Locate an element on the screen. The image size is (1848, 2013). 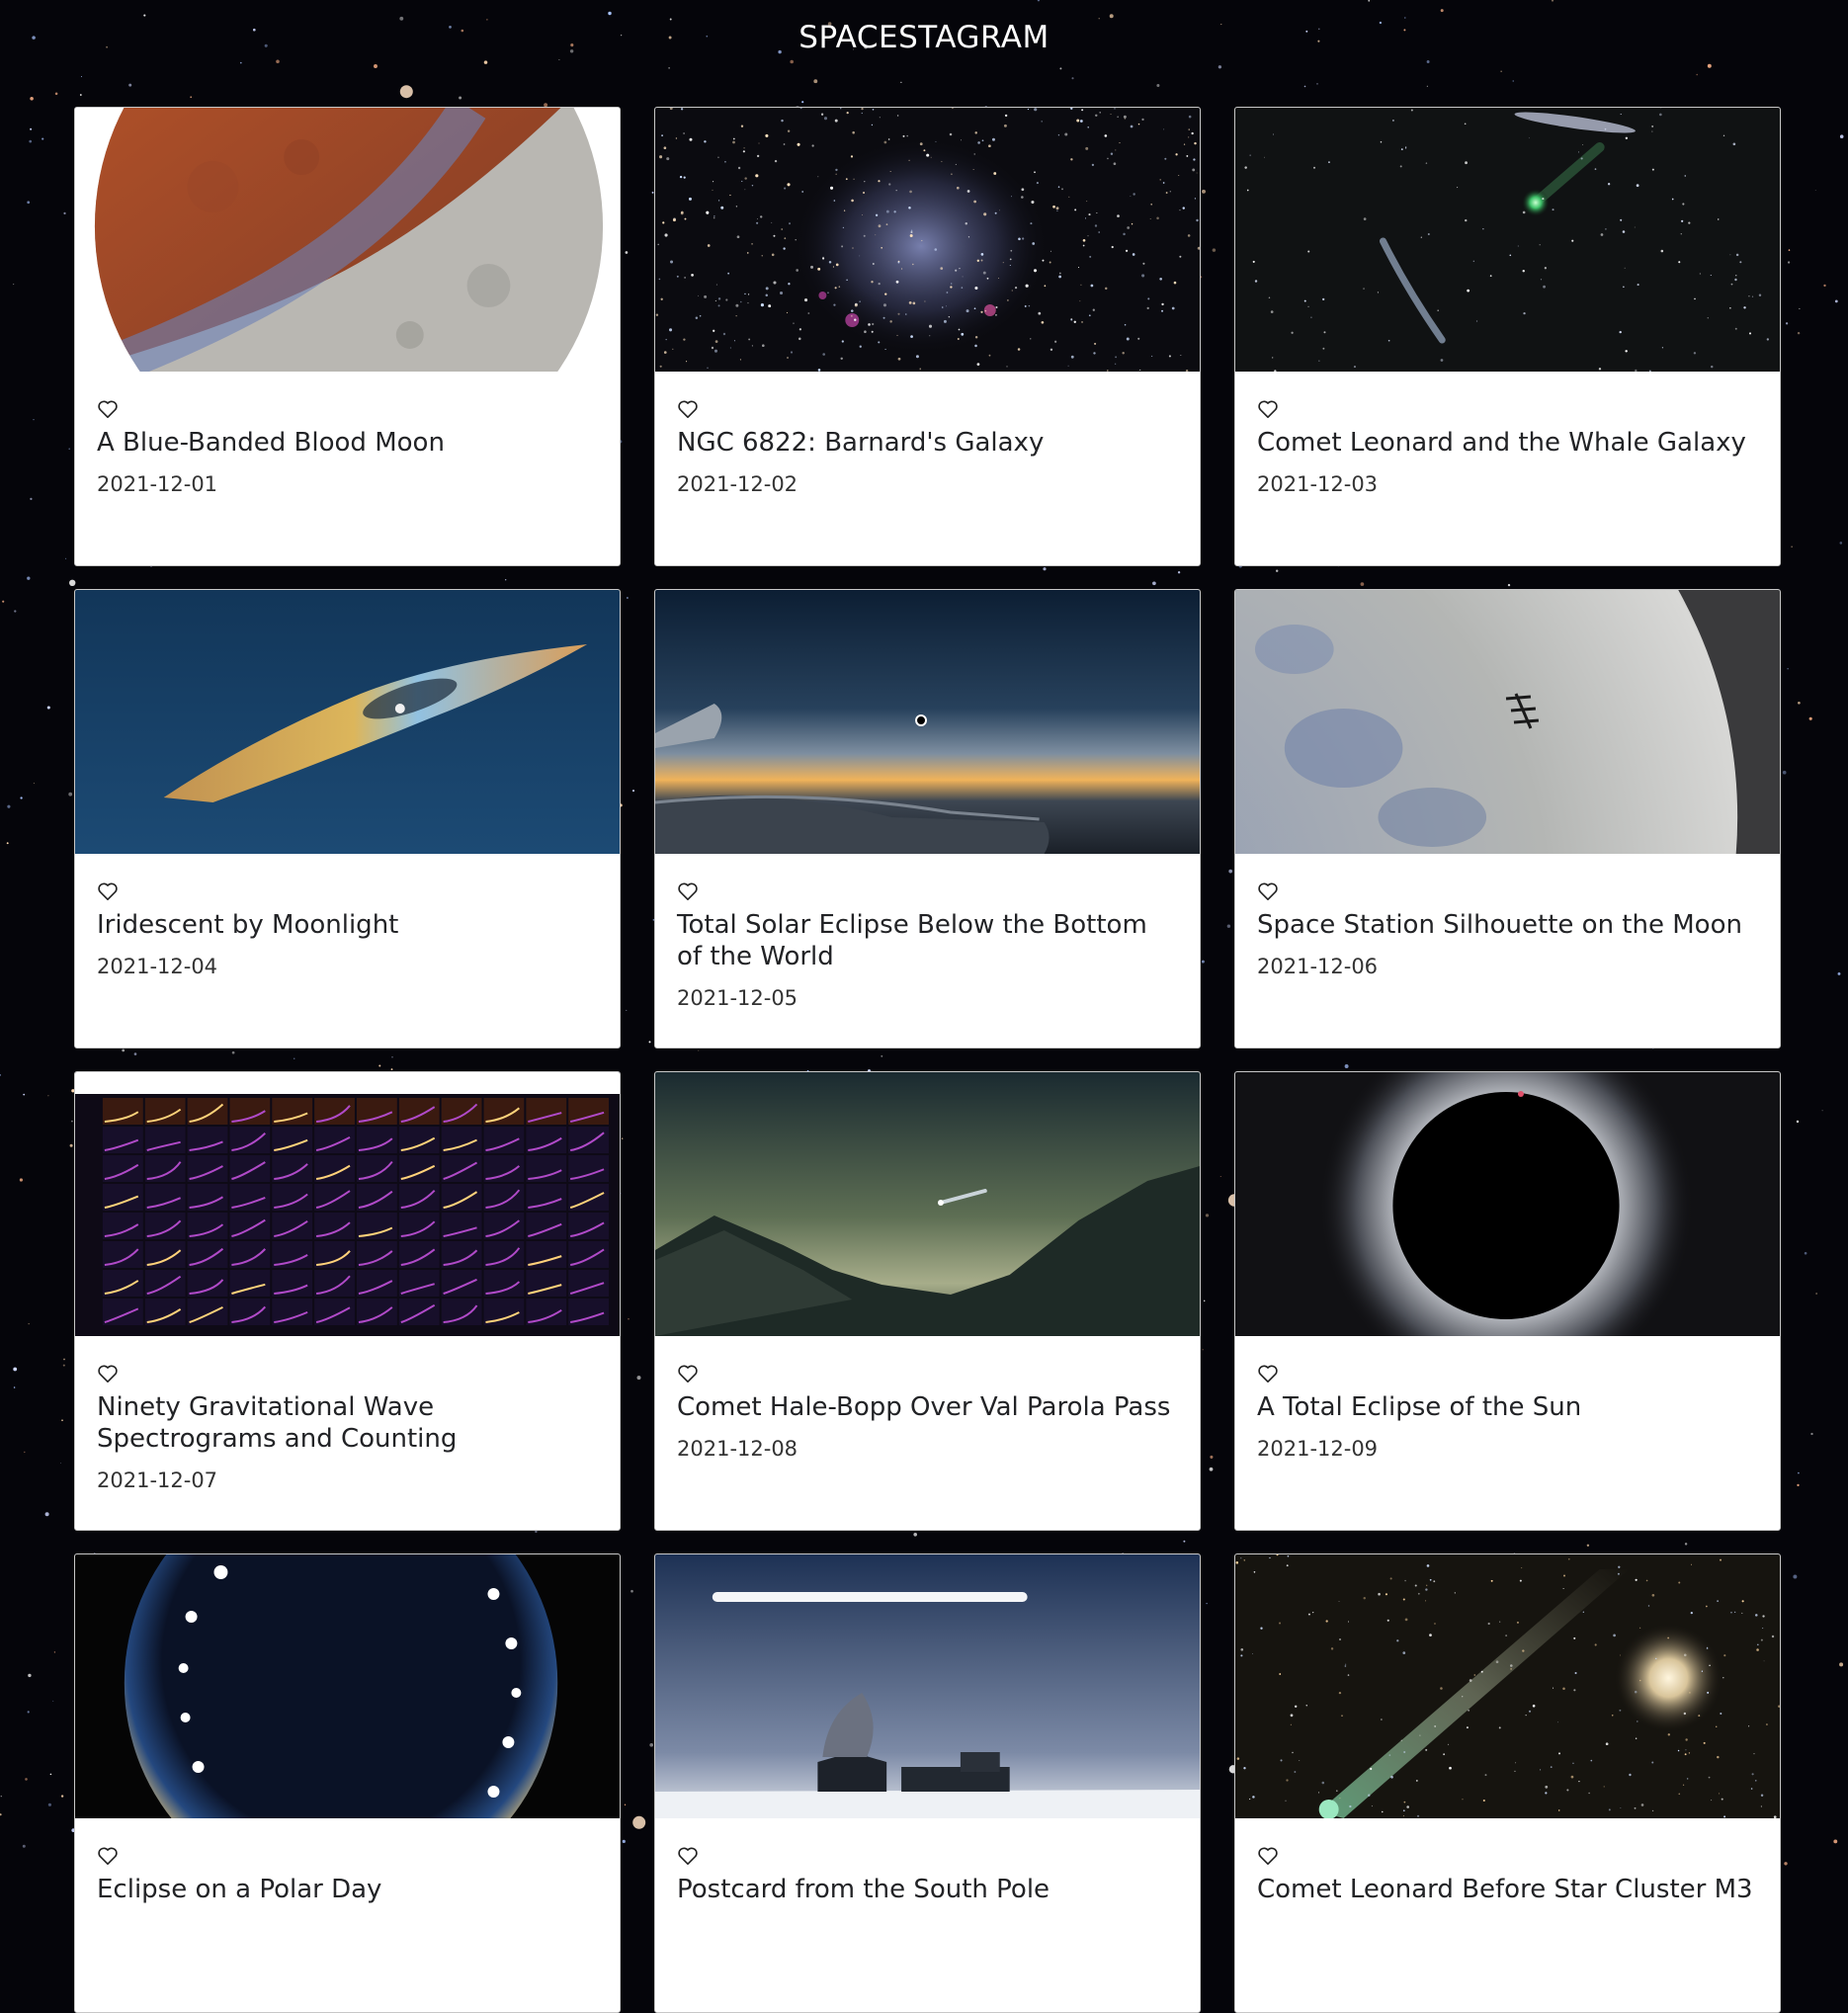
post-card: Postcard from the South Pole is located at coordinates (927, 1783).